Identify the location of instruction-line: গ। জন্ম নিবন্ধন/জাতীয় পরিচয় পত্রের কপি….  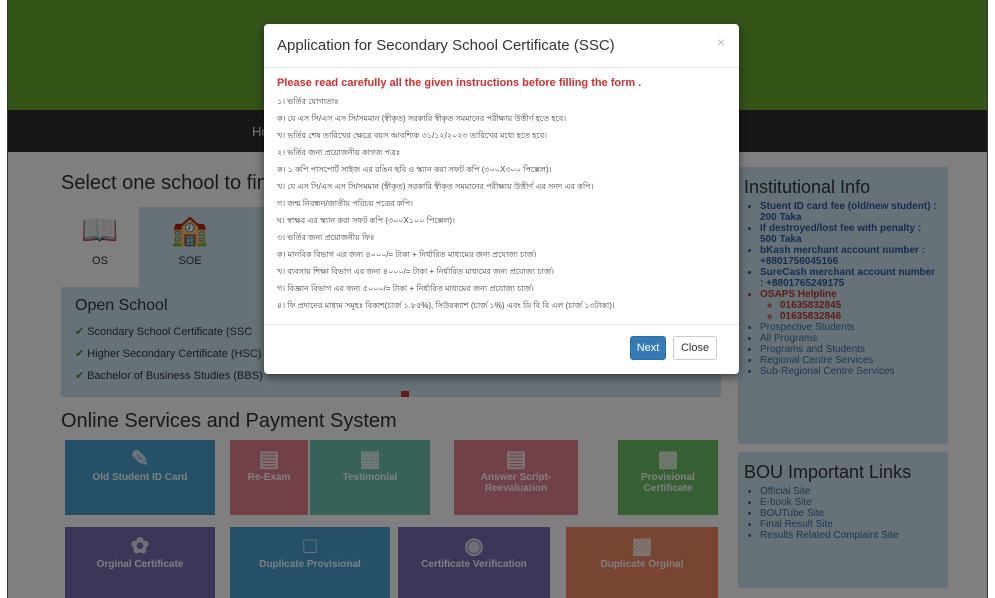
(345, 203).